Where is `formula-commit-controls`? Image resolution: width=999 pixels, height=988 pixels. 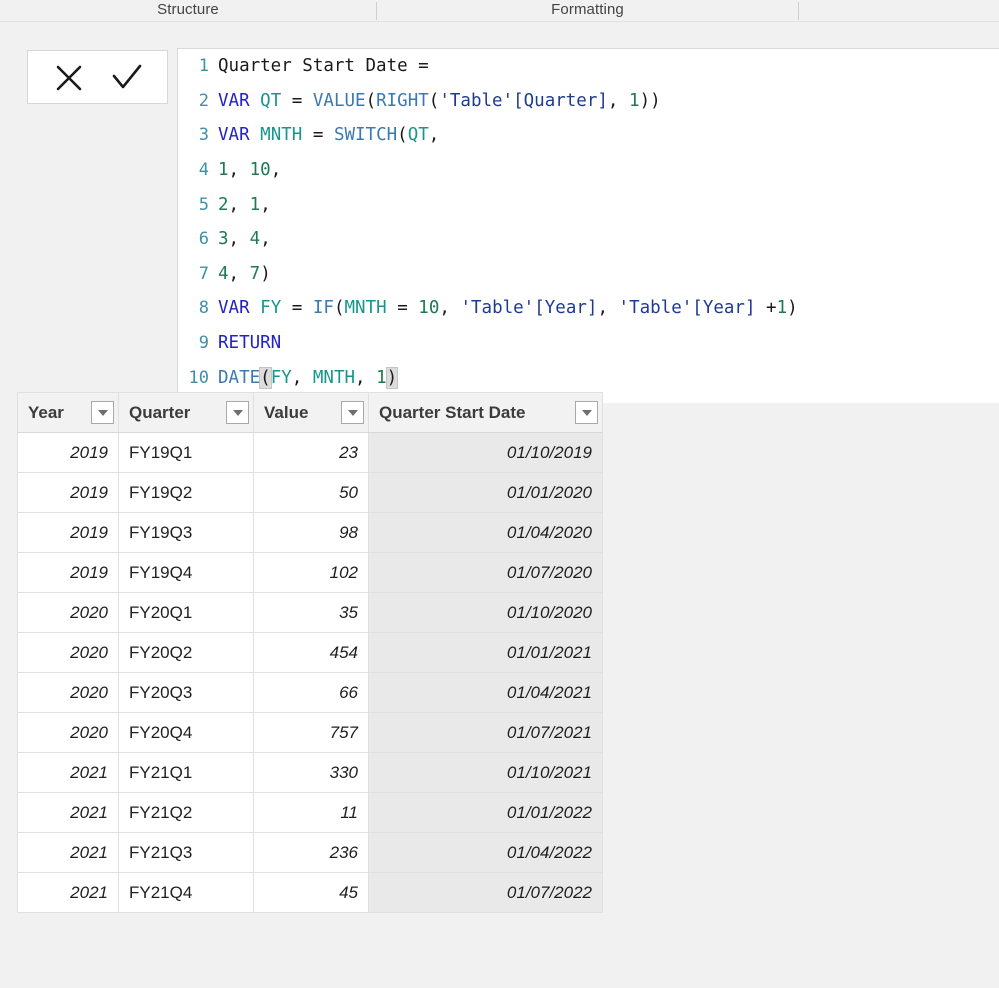
formula-commit-controls is located at coordinates (97, 77).